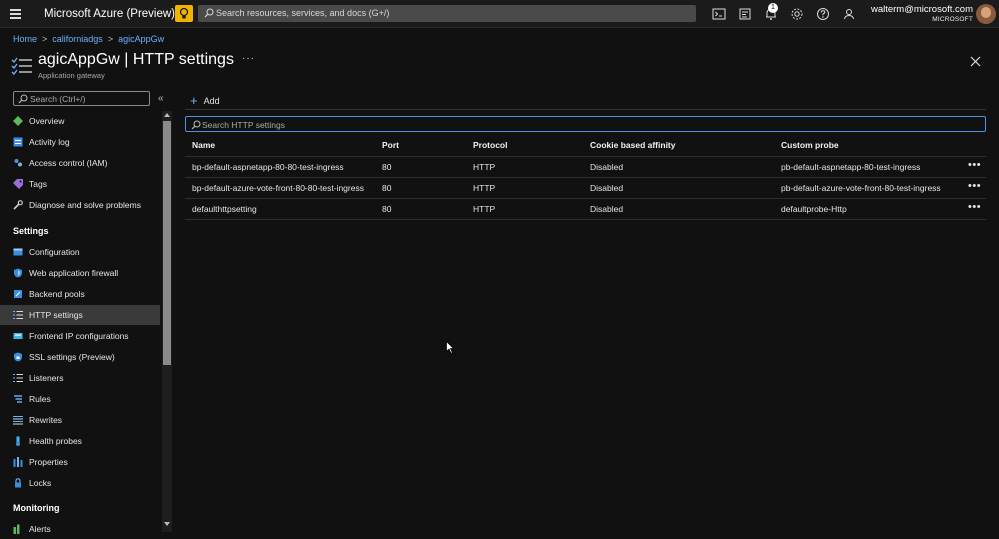  What do you see at coordinates (797, 14) in the screenshot?
I see `settings-gear-icon` at bounding box center [797, 14].